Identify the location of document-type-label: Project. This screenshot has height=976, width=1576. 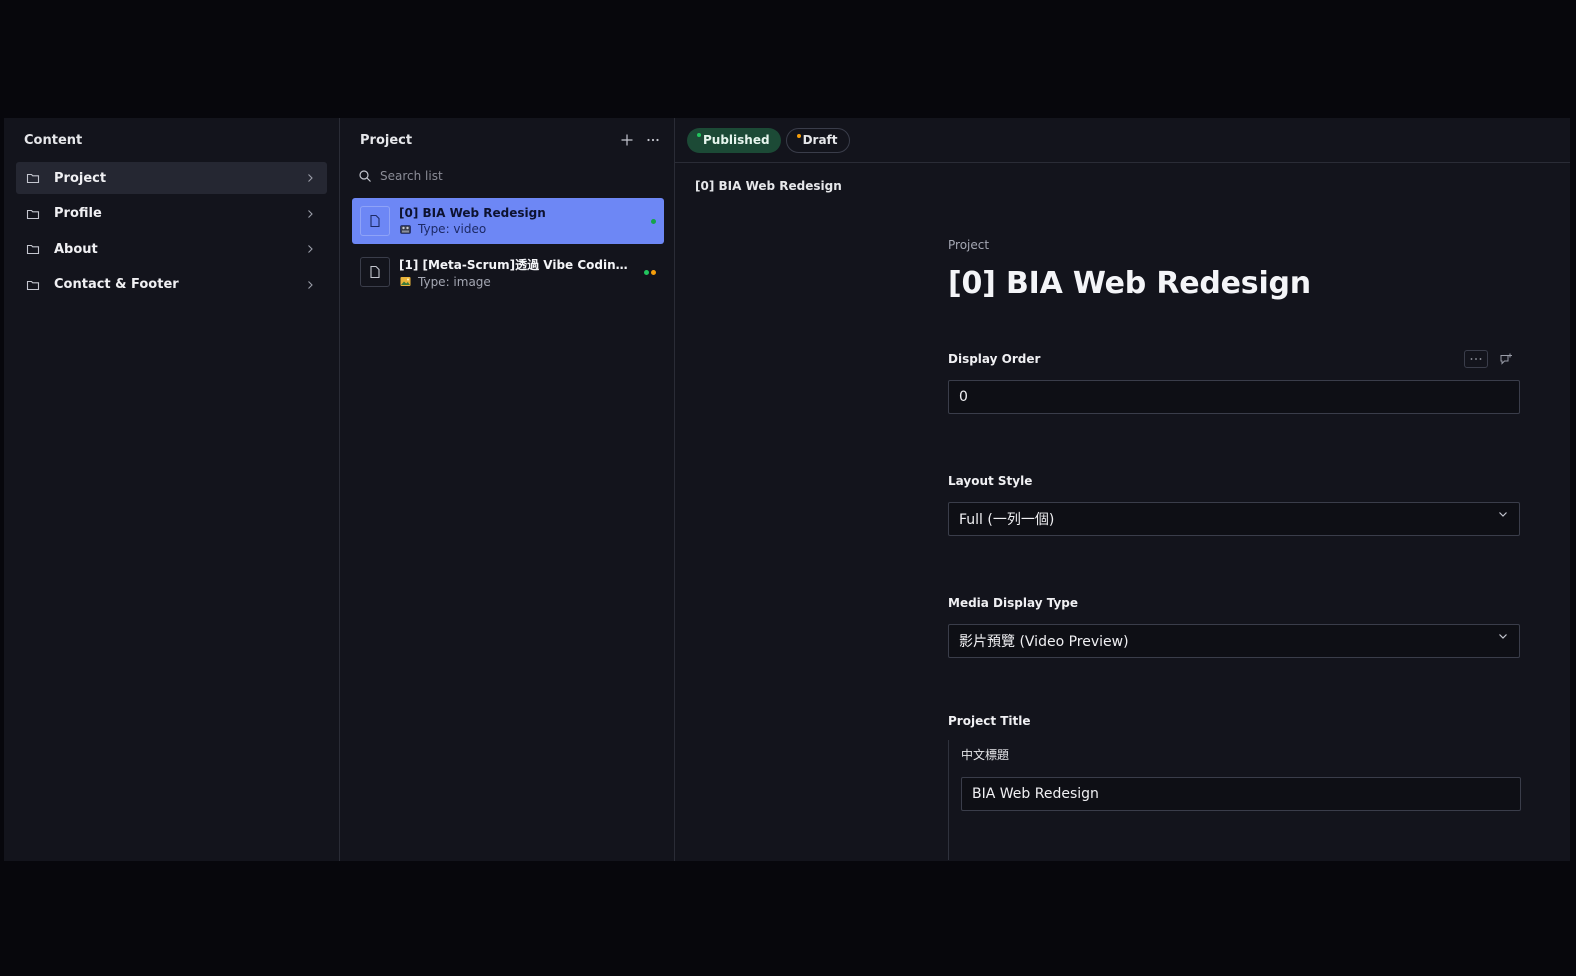
(969, 245).